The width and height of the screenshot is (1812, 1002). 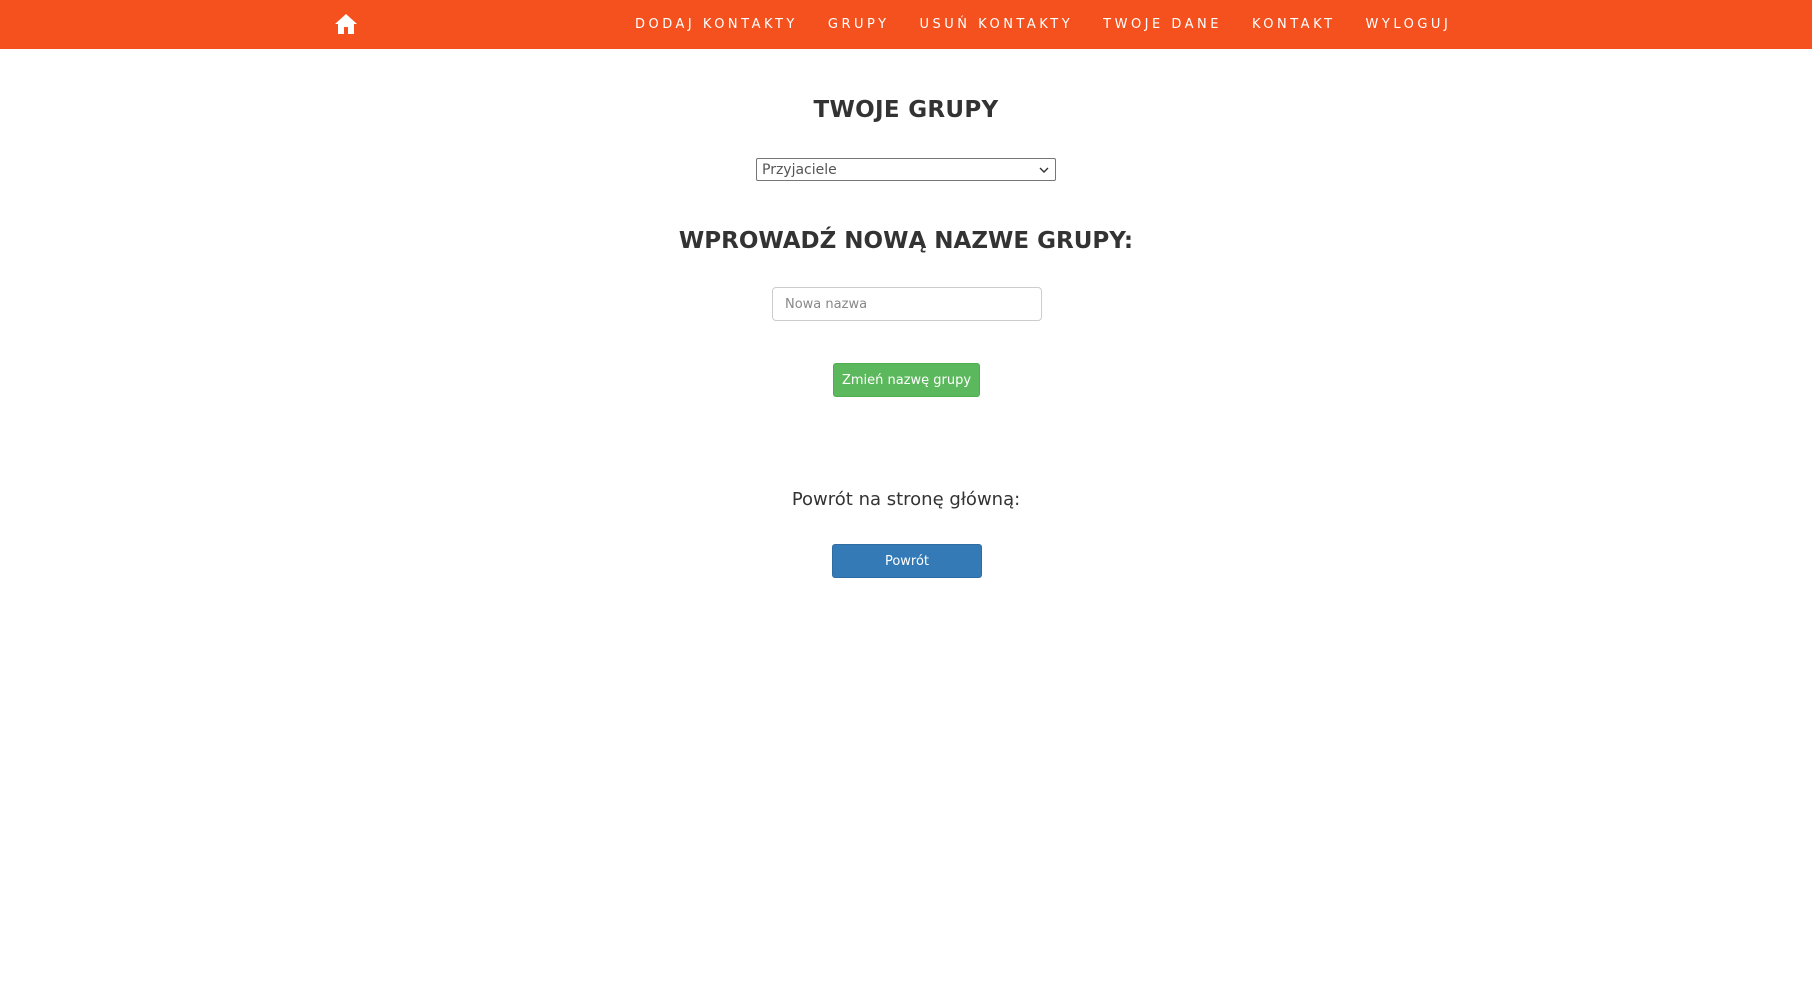 What do you see at coordinates (1044, 170) in the screenshot?
I see `chevron-down-icon` at bounding box center [1044, 170].